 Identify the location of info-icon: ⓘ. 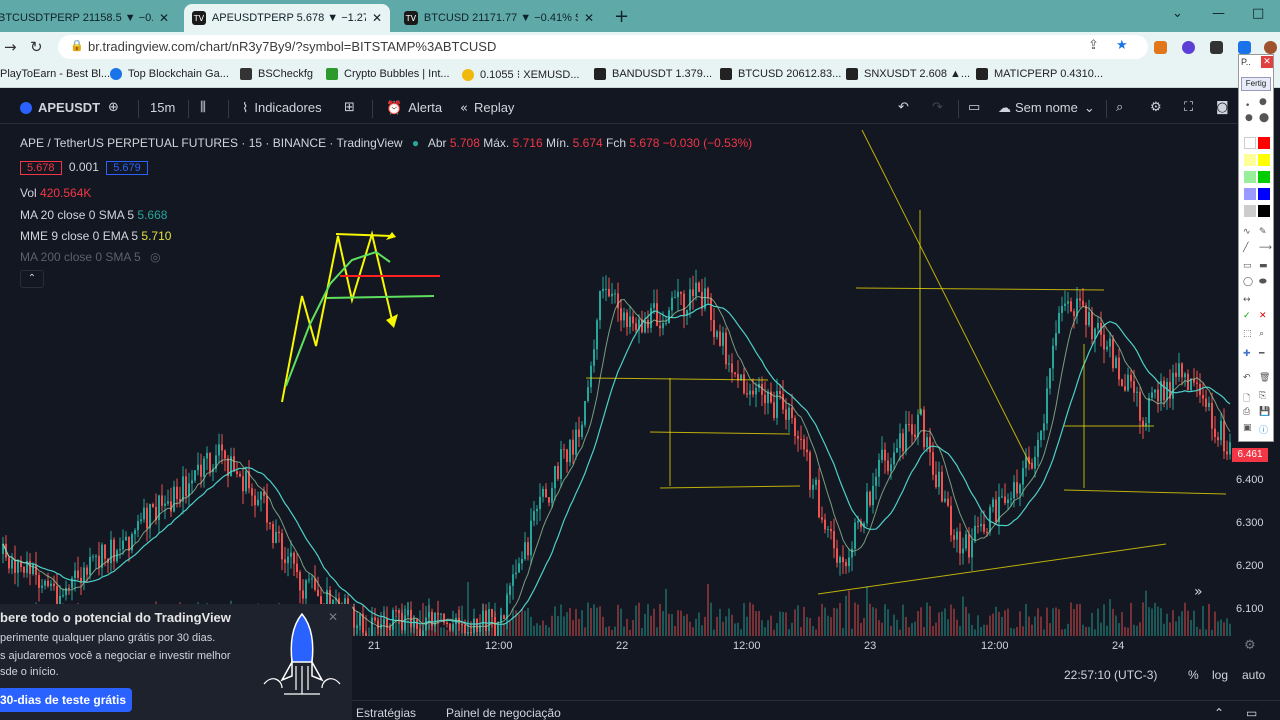
(1263, 429).